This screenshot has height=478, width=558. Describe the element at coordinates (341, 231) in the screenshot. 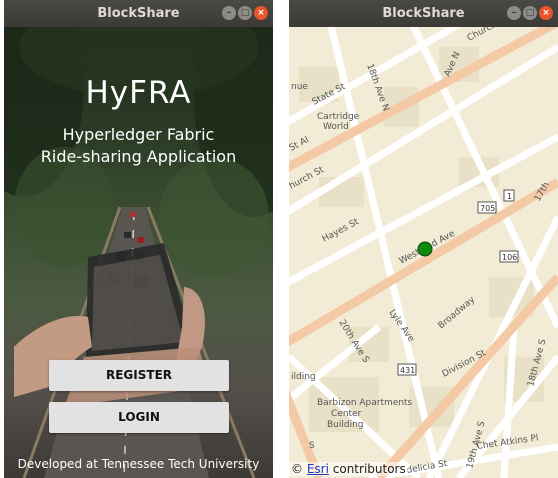

I see `map-label: Hayes St` at that location.